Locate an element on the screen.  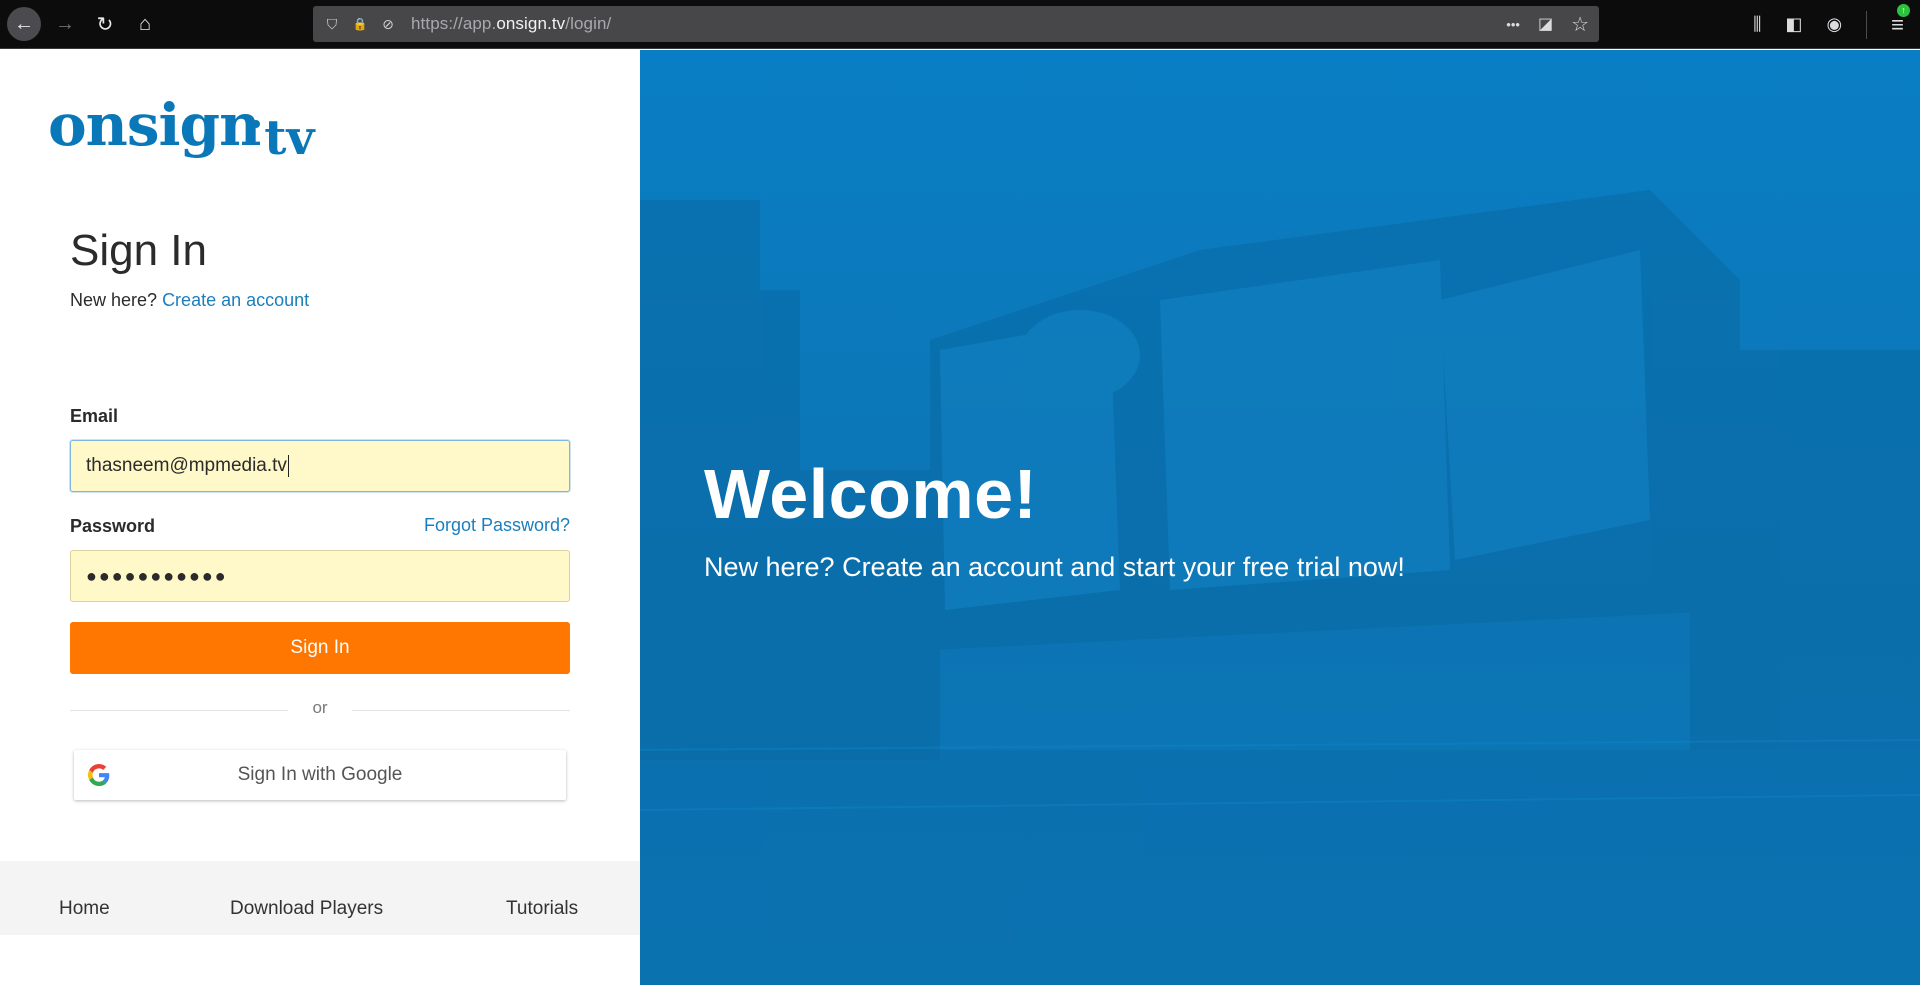
logo-tv-label: tv is located at coordinates (289, 138).